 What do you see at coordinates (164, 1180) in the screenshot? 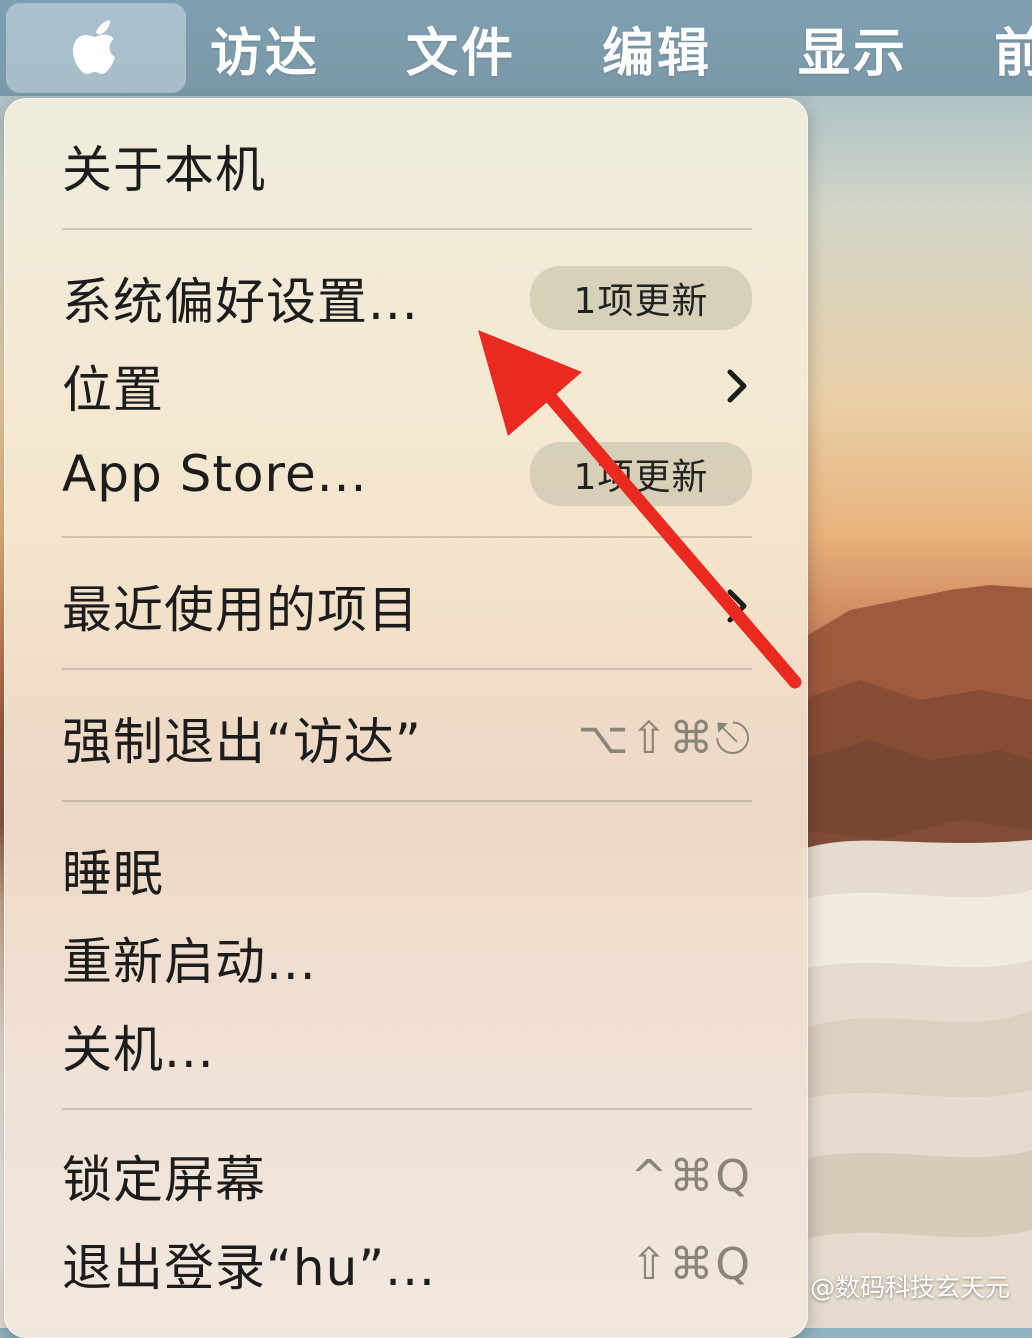
I see `menu-item-label: 锁定屏幕` at bounding box center [164, 1180].